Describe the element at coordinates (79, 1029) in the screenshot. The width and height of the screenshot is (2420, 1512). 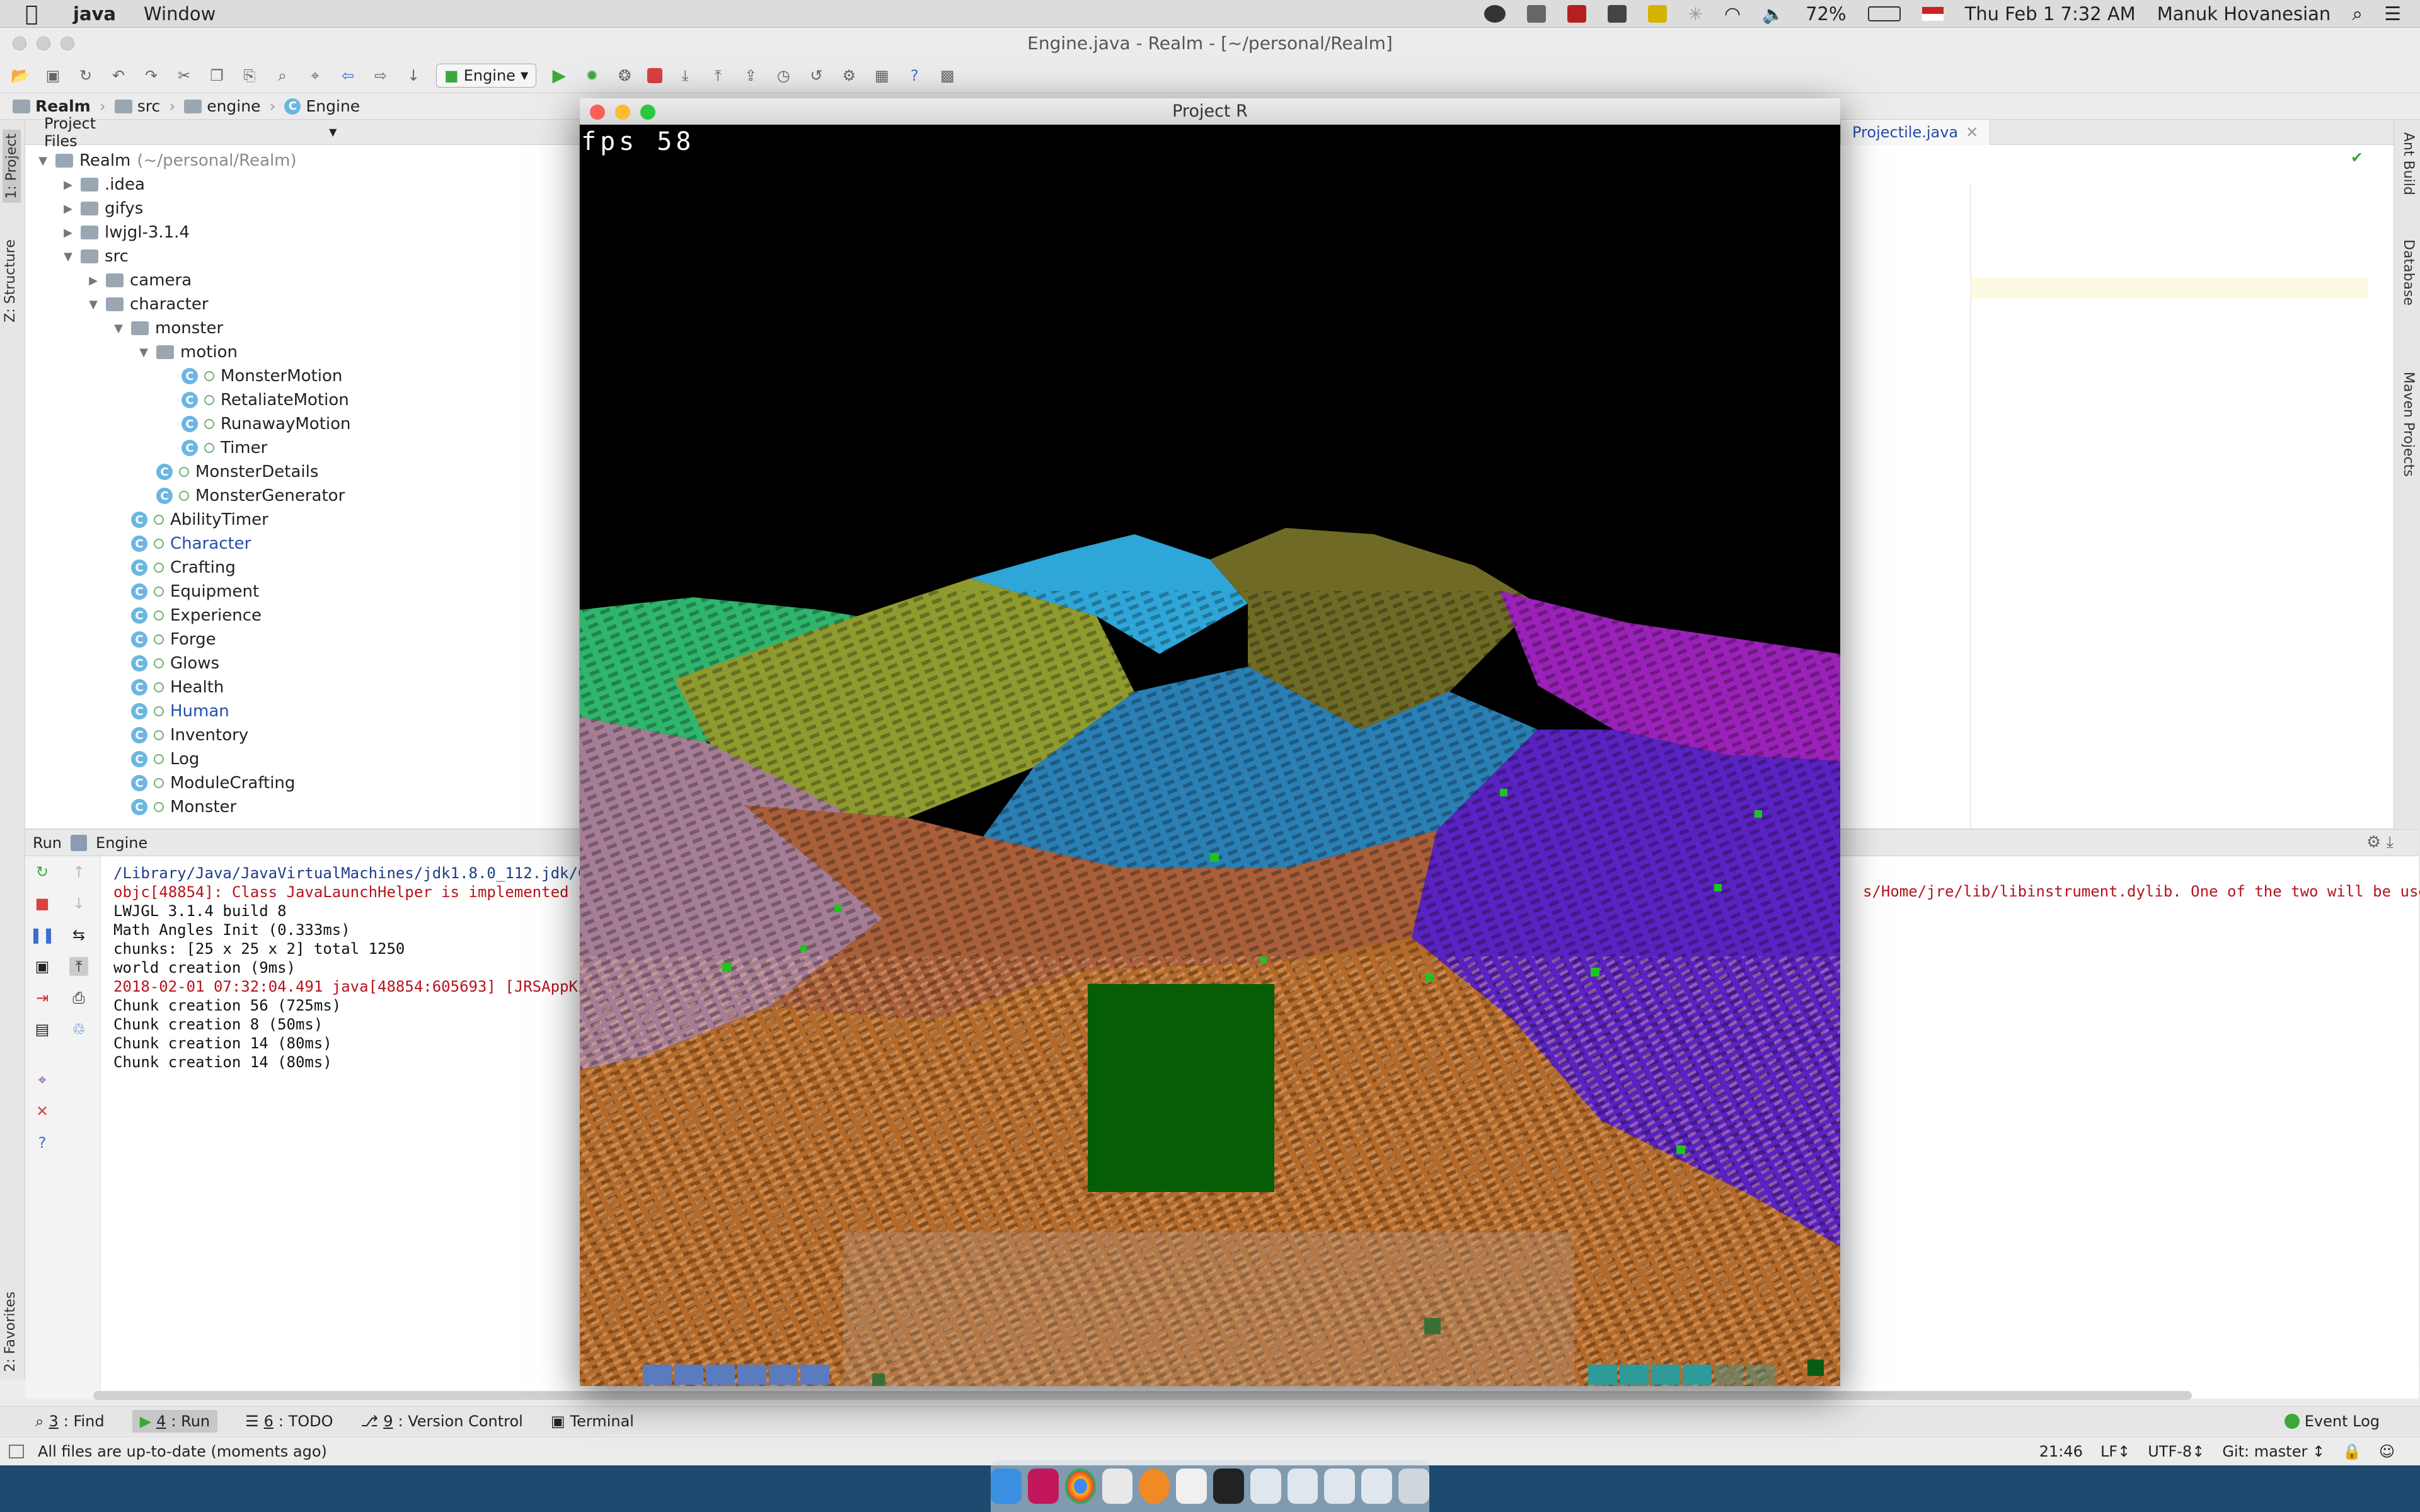
I see `trash-icon: ♲` at that location.